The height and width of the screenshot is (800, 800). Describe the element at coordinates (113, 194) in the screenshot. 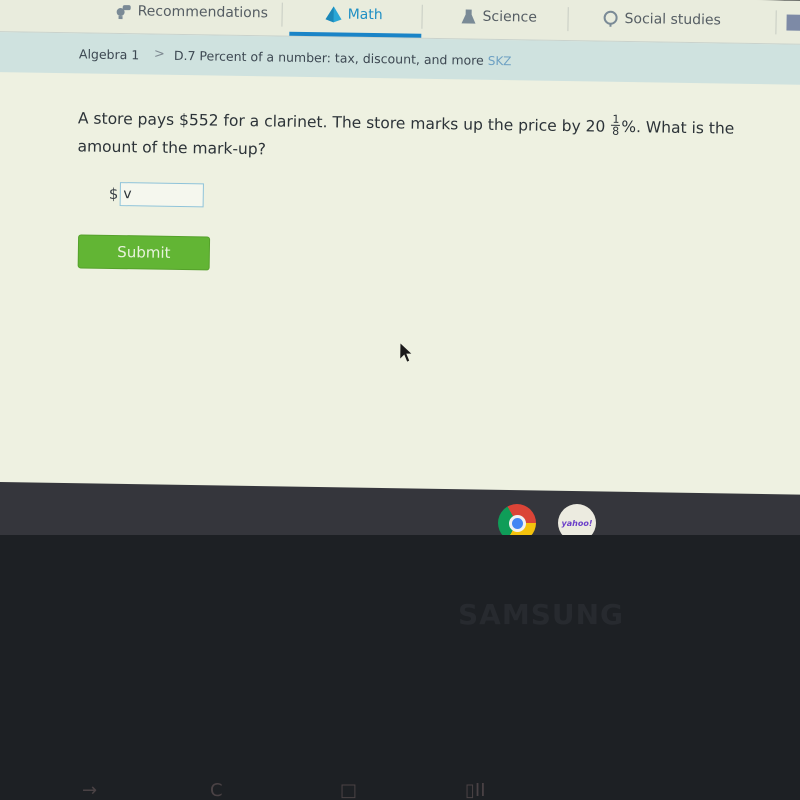

I see `currency-prefix: $` at that location.